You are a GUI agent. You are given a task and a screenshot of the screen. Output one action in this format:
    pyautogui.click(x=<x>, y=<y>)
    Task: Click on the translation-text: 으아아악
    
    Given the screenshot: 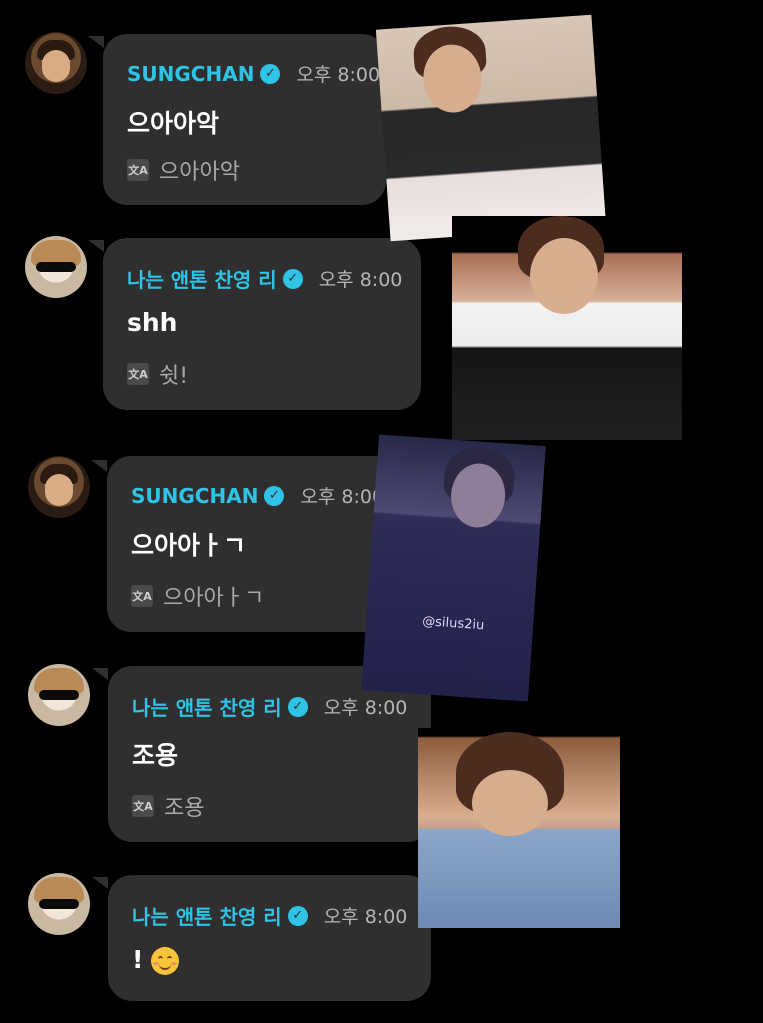 What is the action you would take?
    pyautogui.click(x=199, y=172)
    